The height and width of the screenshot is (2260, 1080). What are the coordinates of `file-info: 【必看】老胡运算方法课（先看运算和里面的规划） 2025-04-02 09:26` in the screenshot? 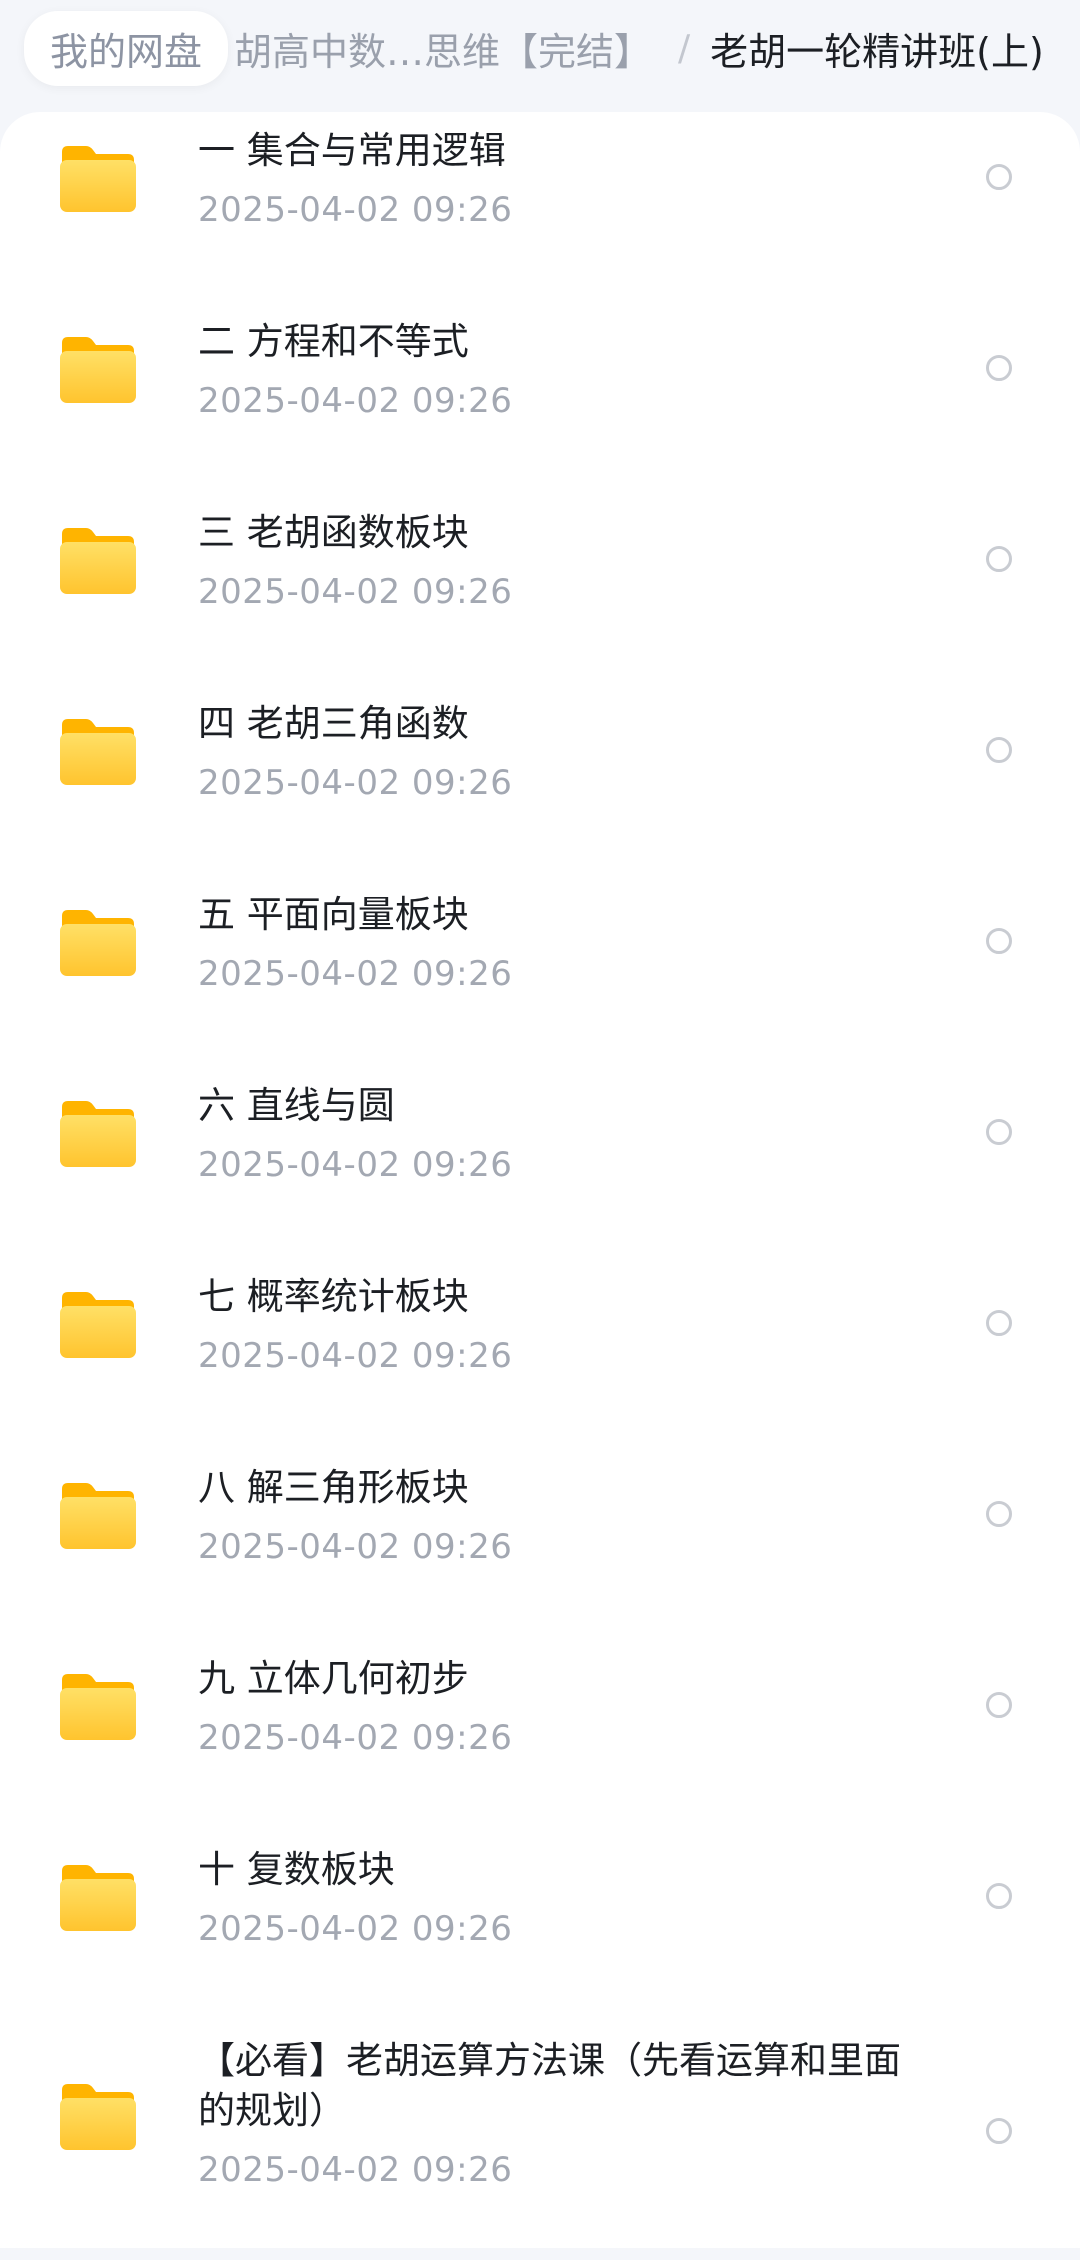 It's located at (563, 2114).